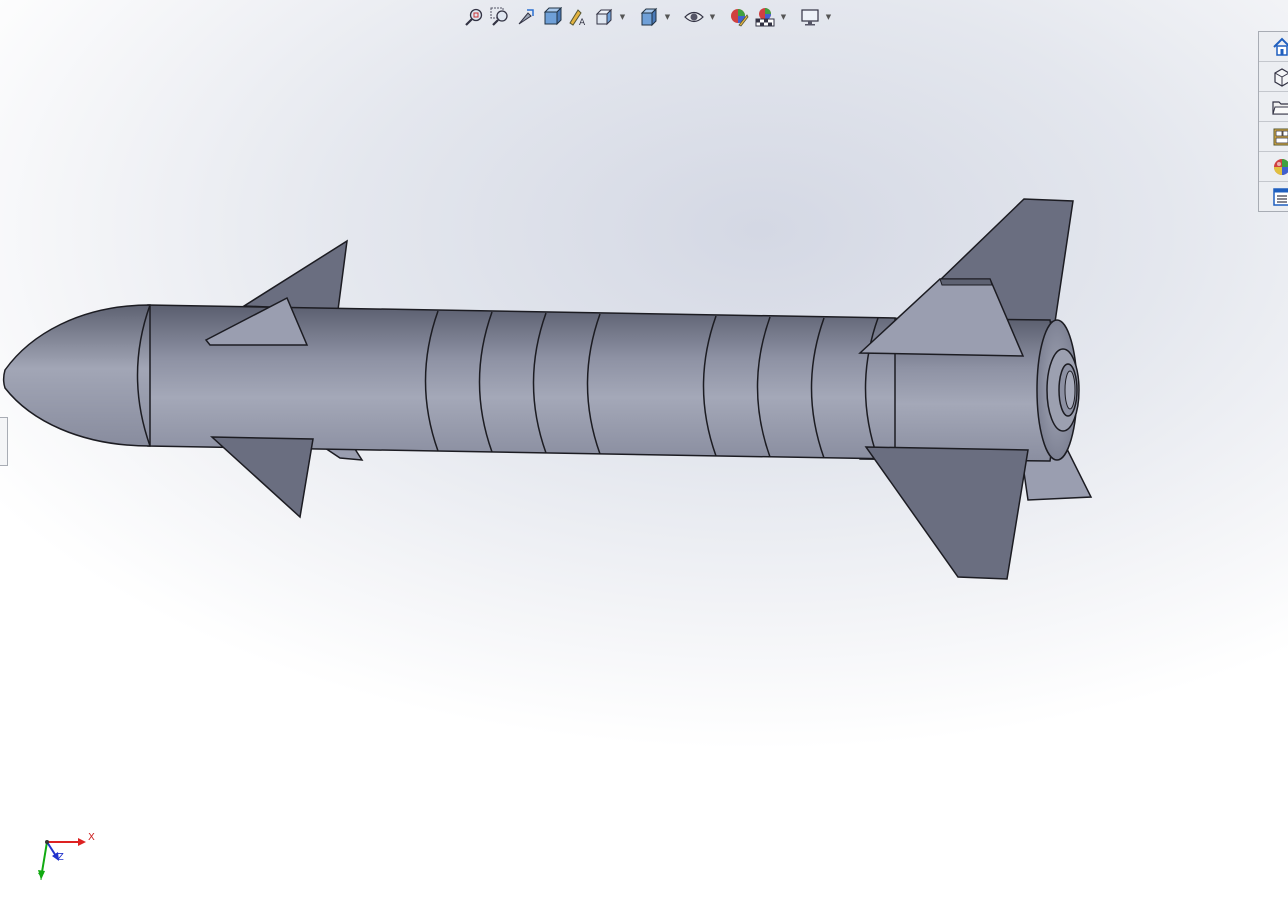 Image resolution: width=1288 pixels, height=899 pixels. I want to click on custom-properties-icon, so click(1280, 196).